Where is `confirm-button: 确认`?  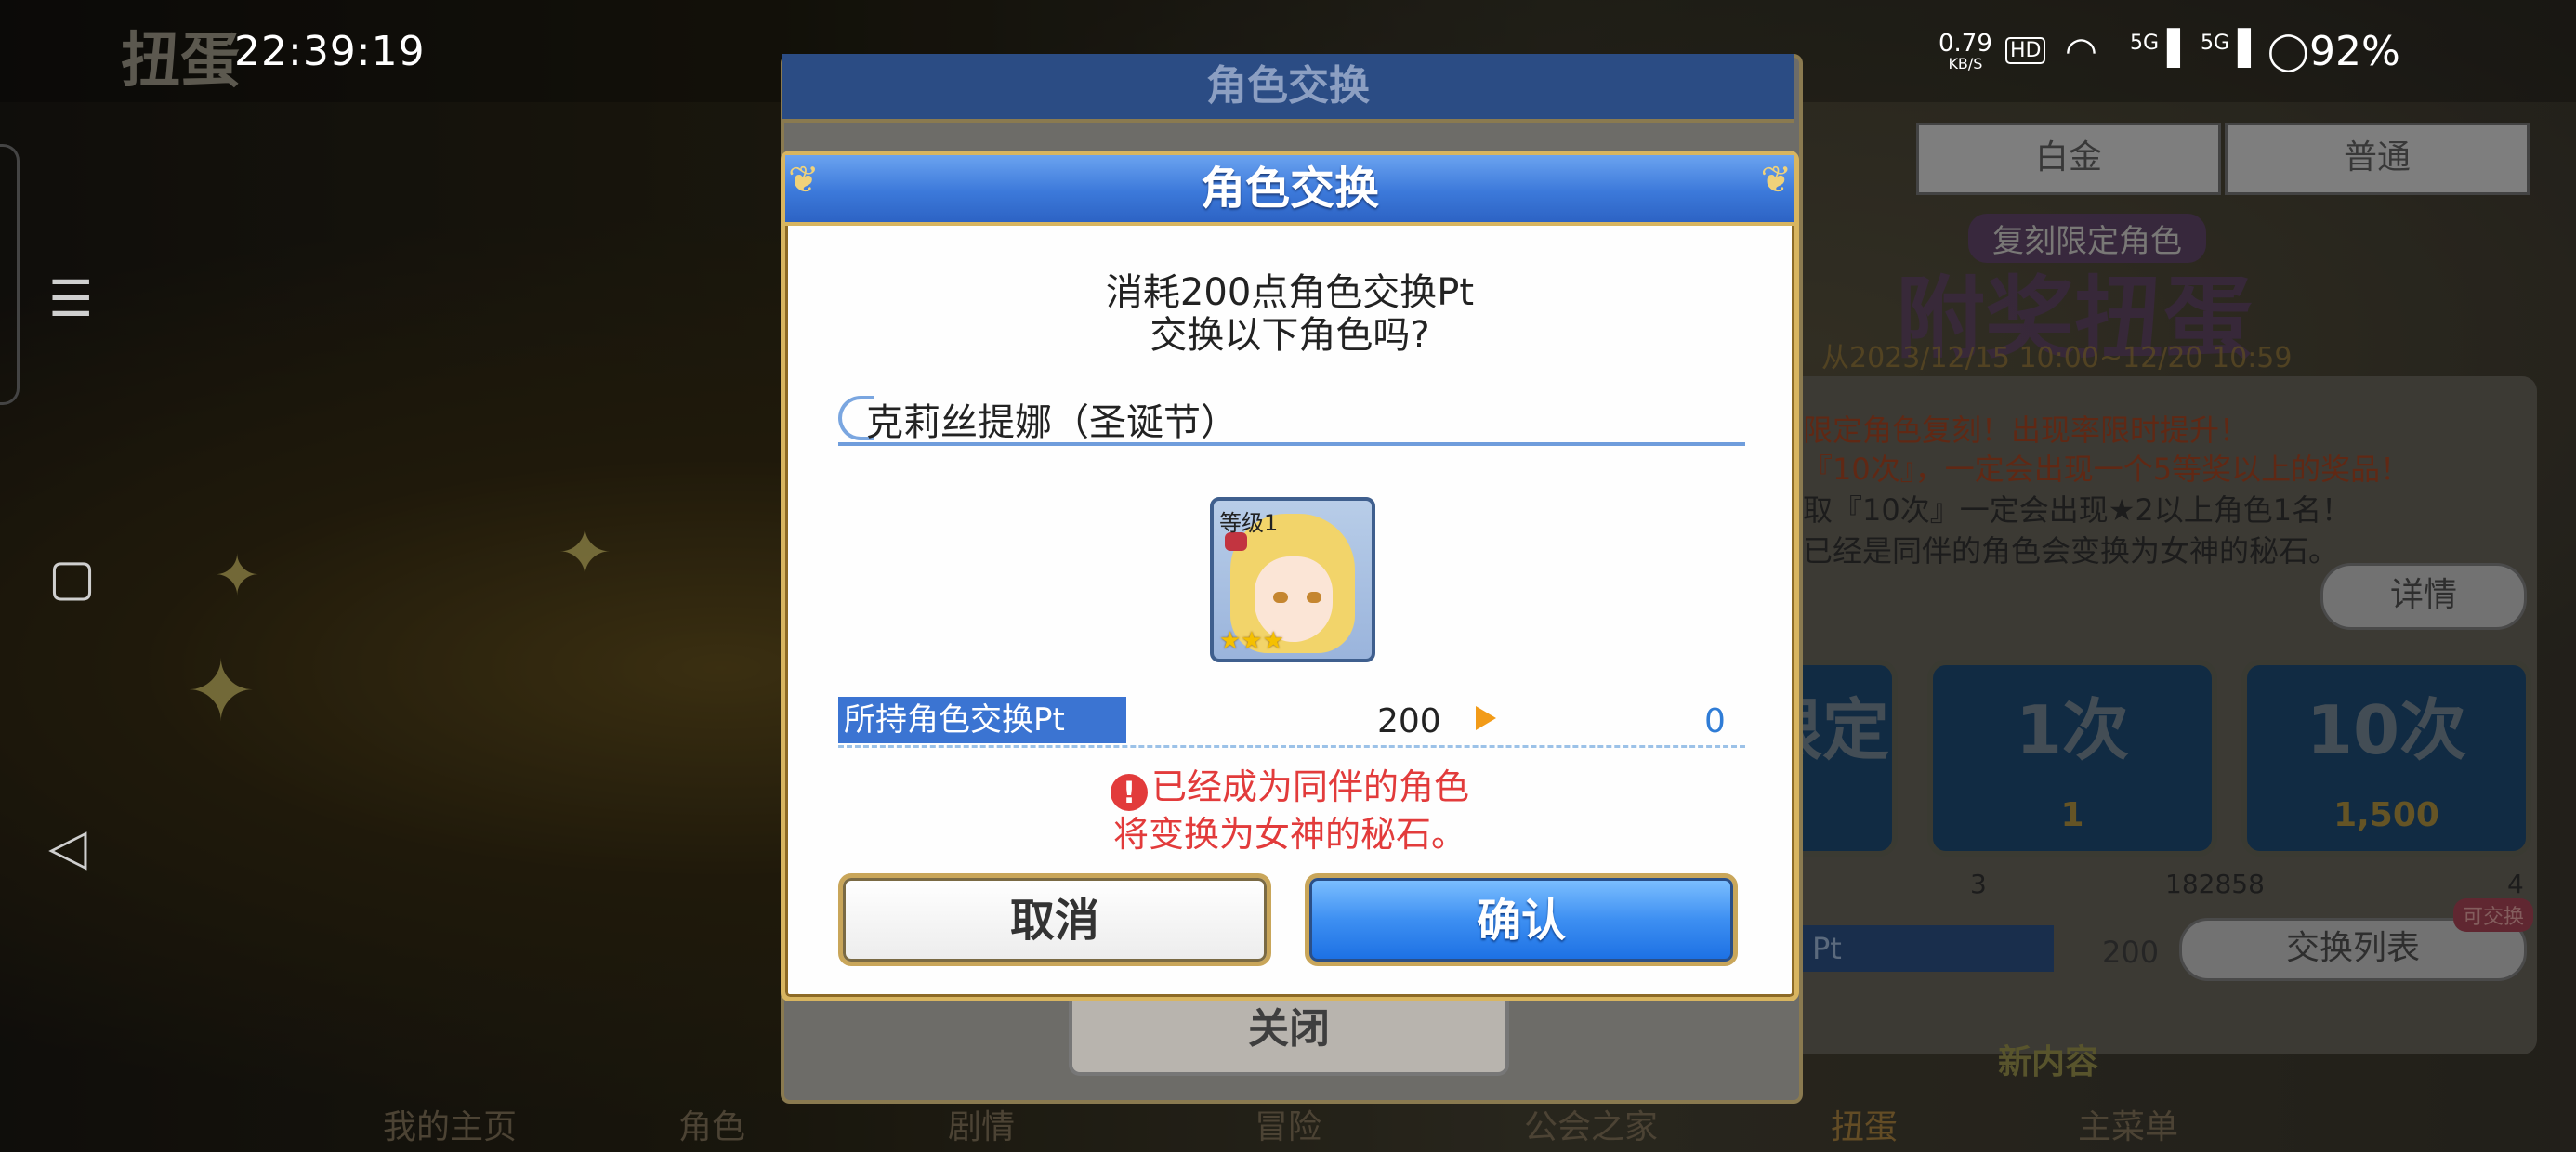 confirm-button: 确认 is located at coordinates (1521, 919).